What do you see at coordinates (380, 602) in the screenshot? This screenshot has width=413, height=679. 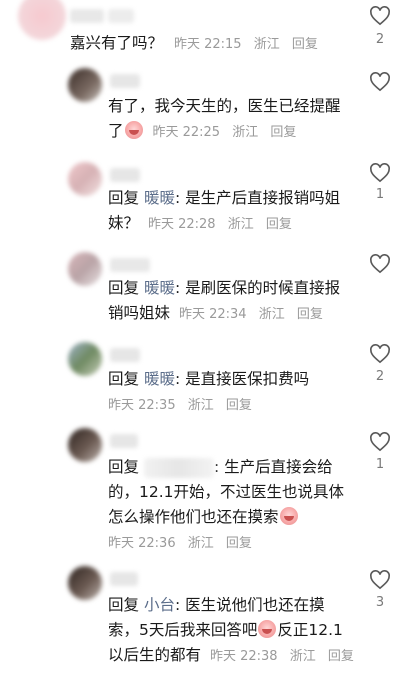 I see `like-count: 3` at bounding box center [380, 602].